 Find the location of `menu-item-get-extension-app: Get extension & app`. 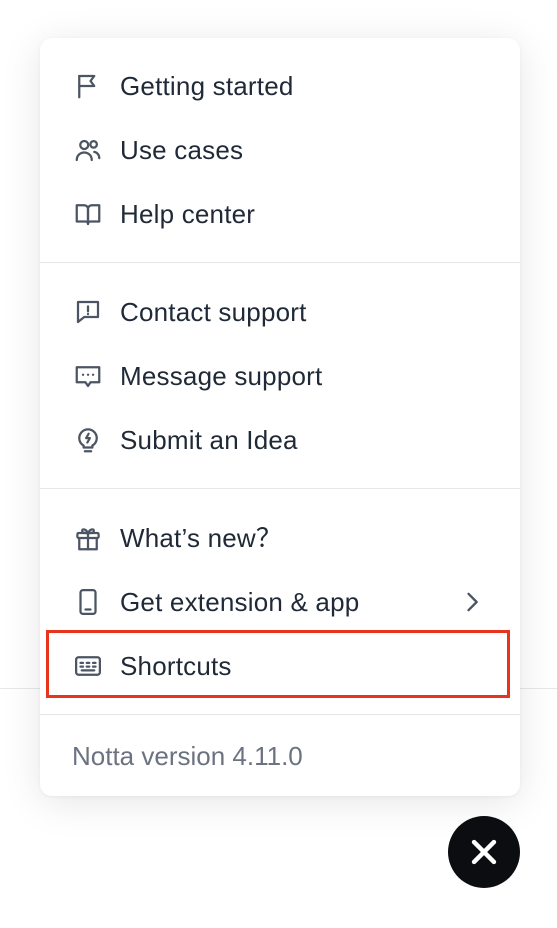

menu-item-get-extension-app: Get extension & app is located at coordinates (280, 602).